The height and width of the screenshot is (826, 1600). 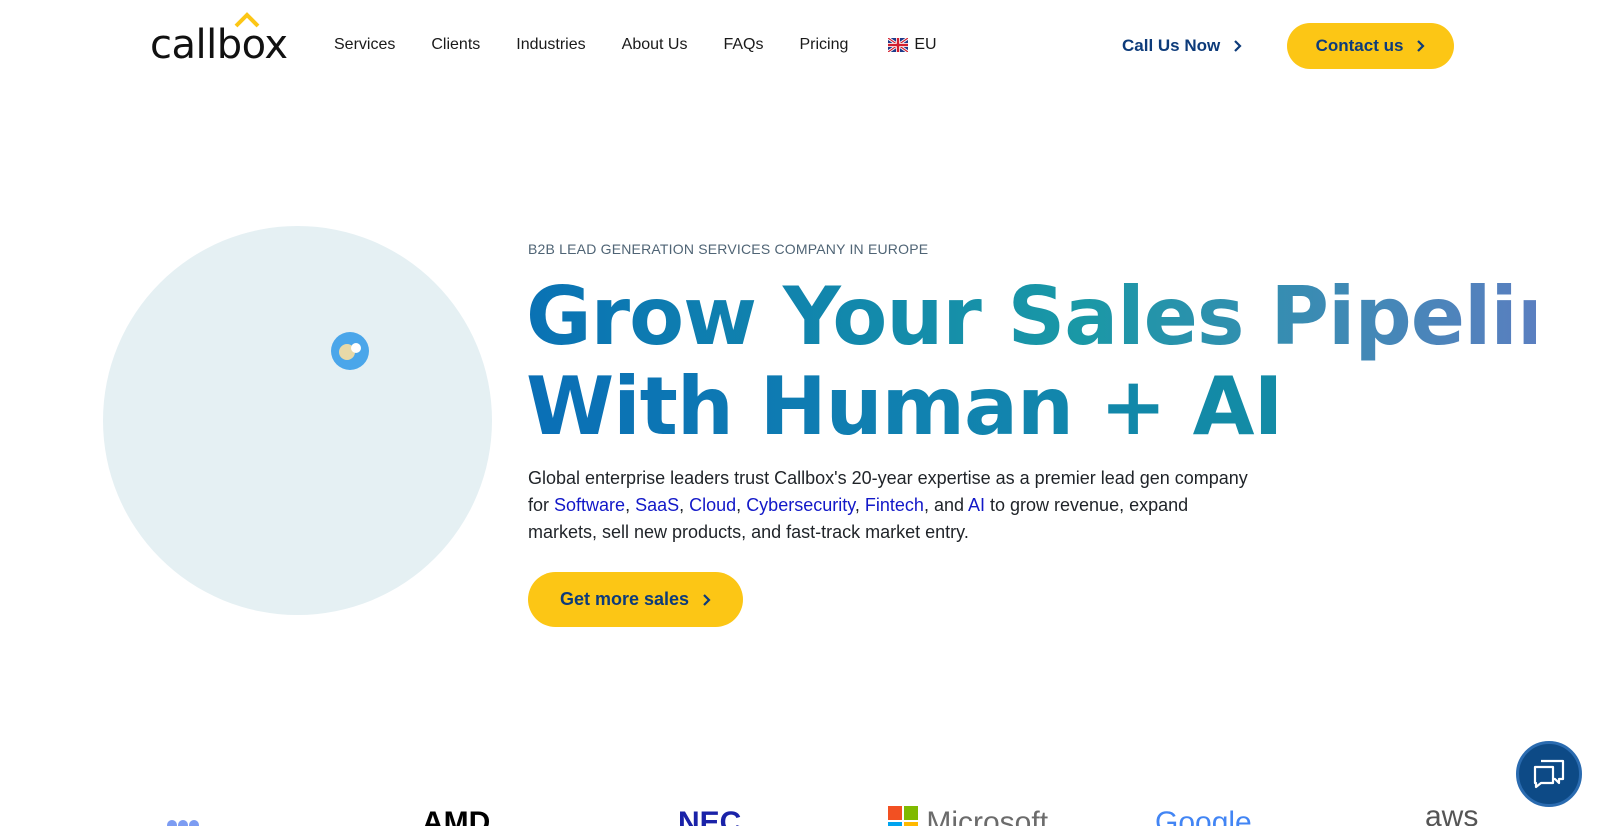 What do you see at coordinates (903, 816) in the screenshot?
I see `microsoft-squares-icon` at bounding box center [903, 816].